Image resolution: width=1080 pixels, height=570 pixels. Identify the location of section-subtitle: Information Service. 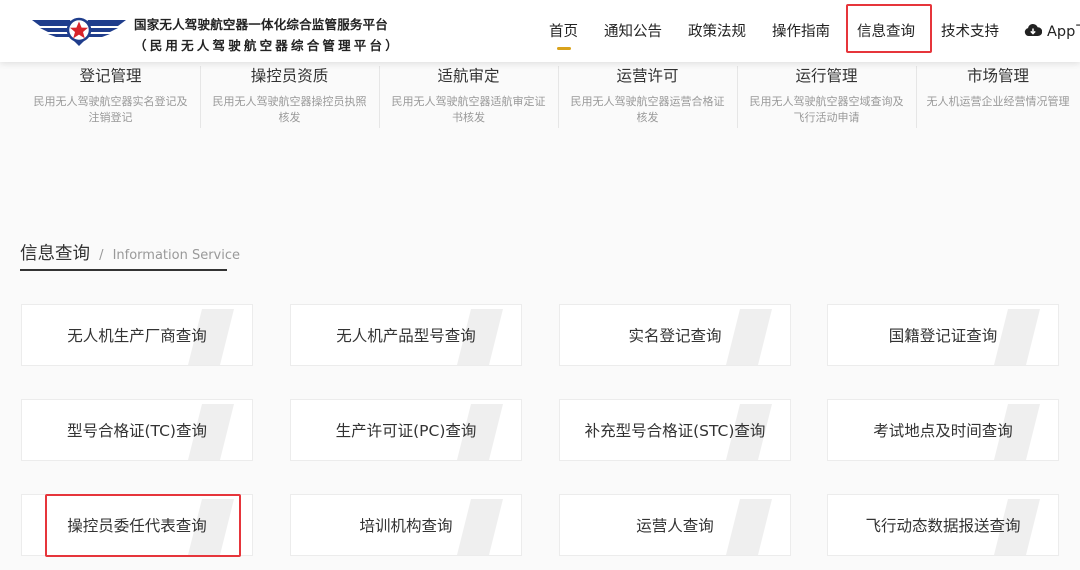
(176, 255).